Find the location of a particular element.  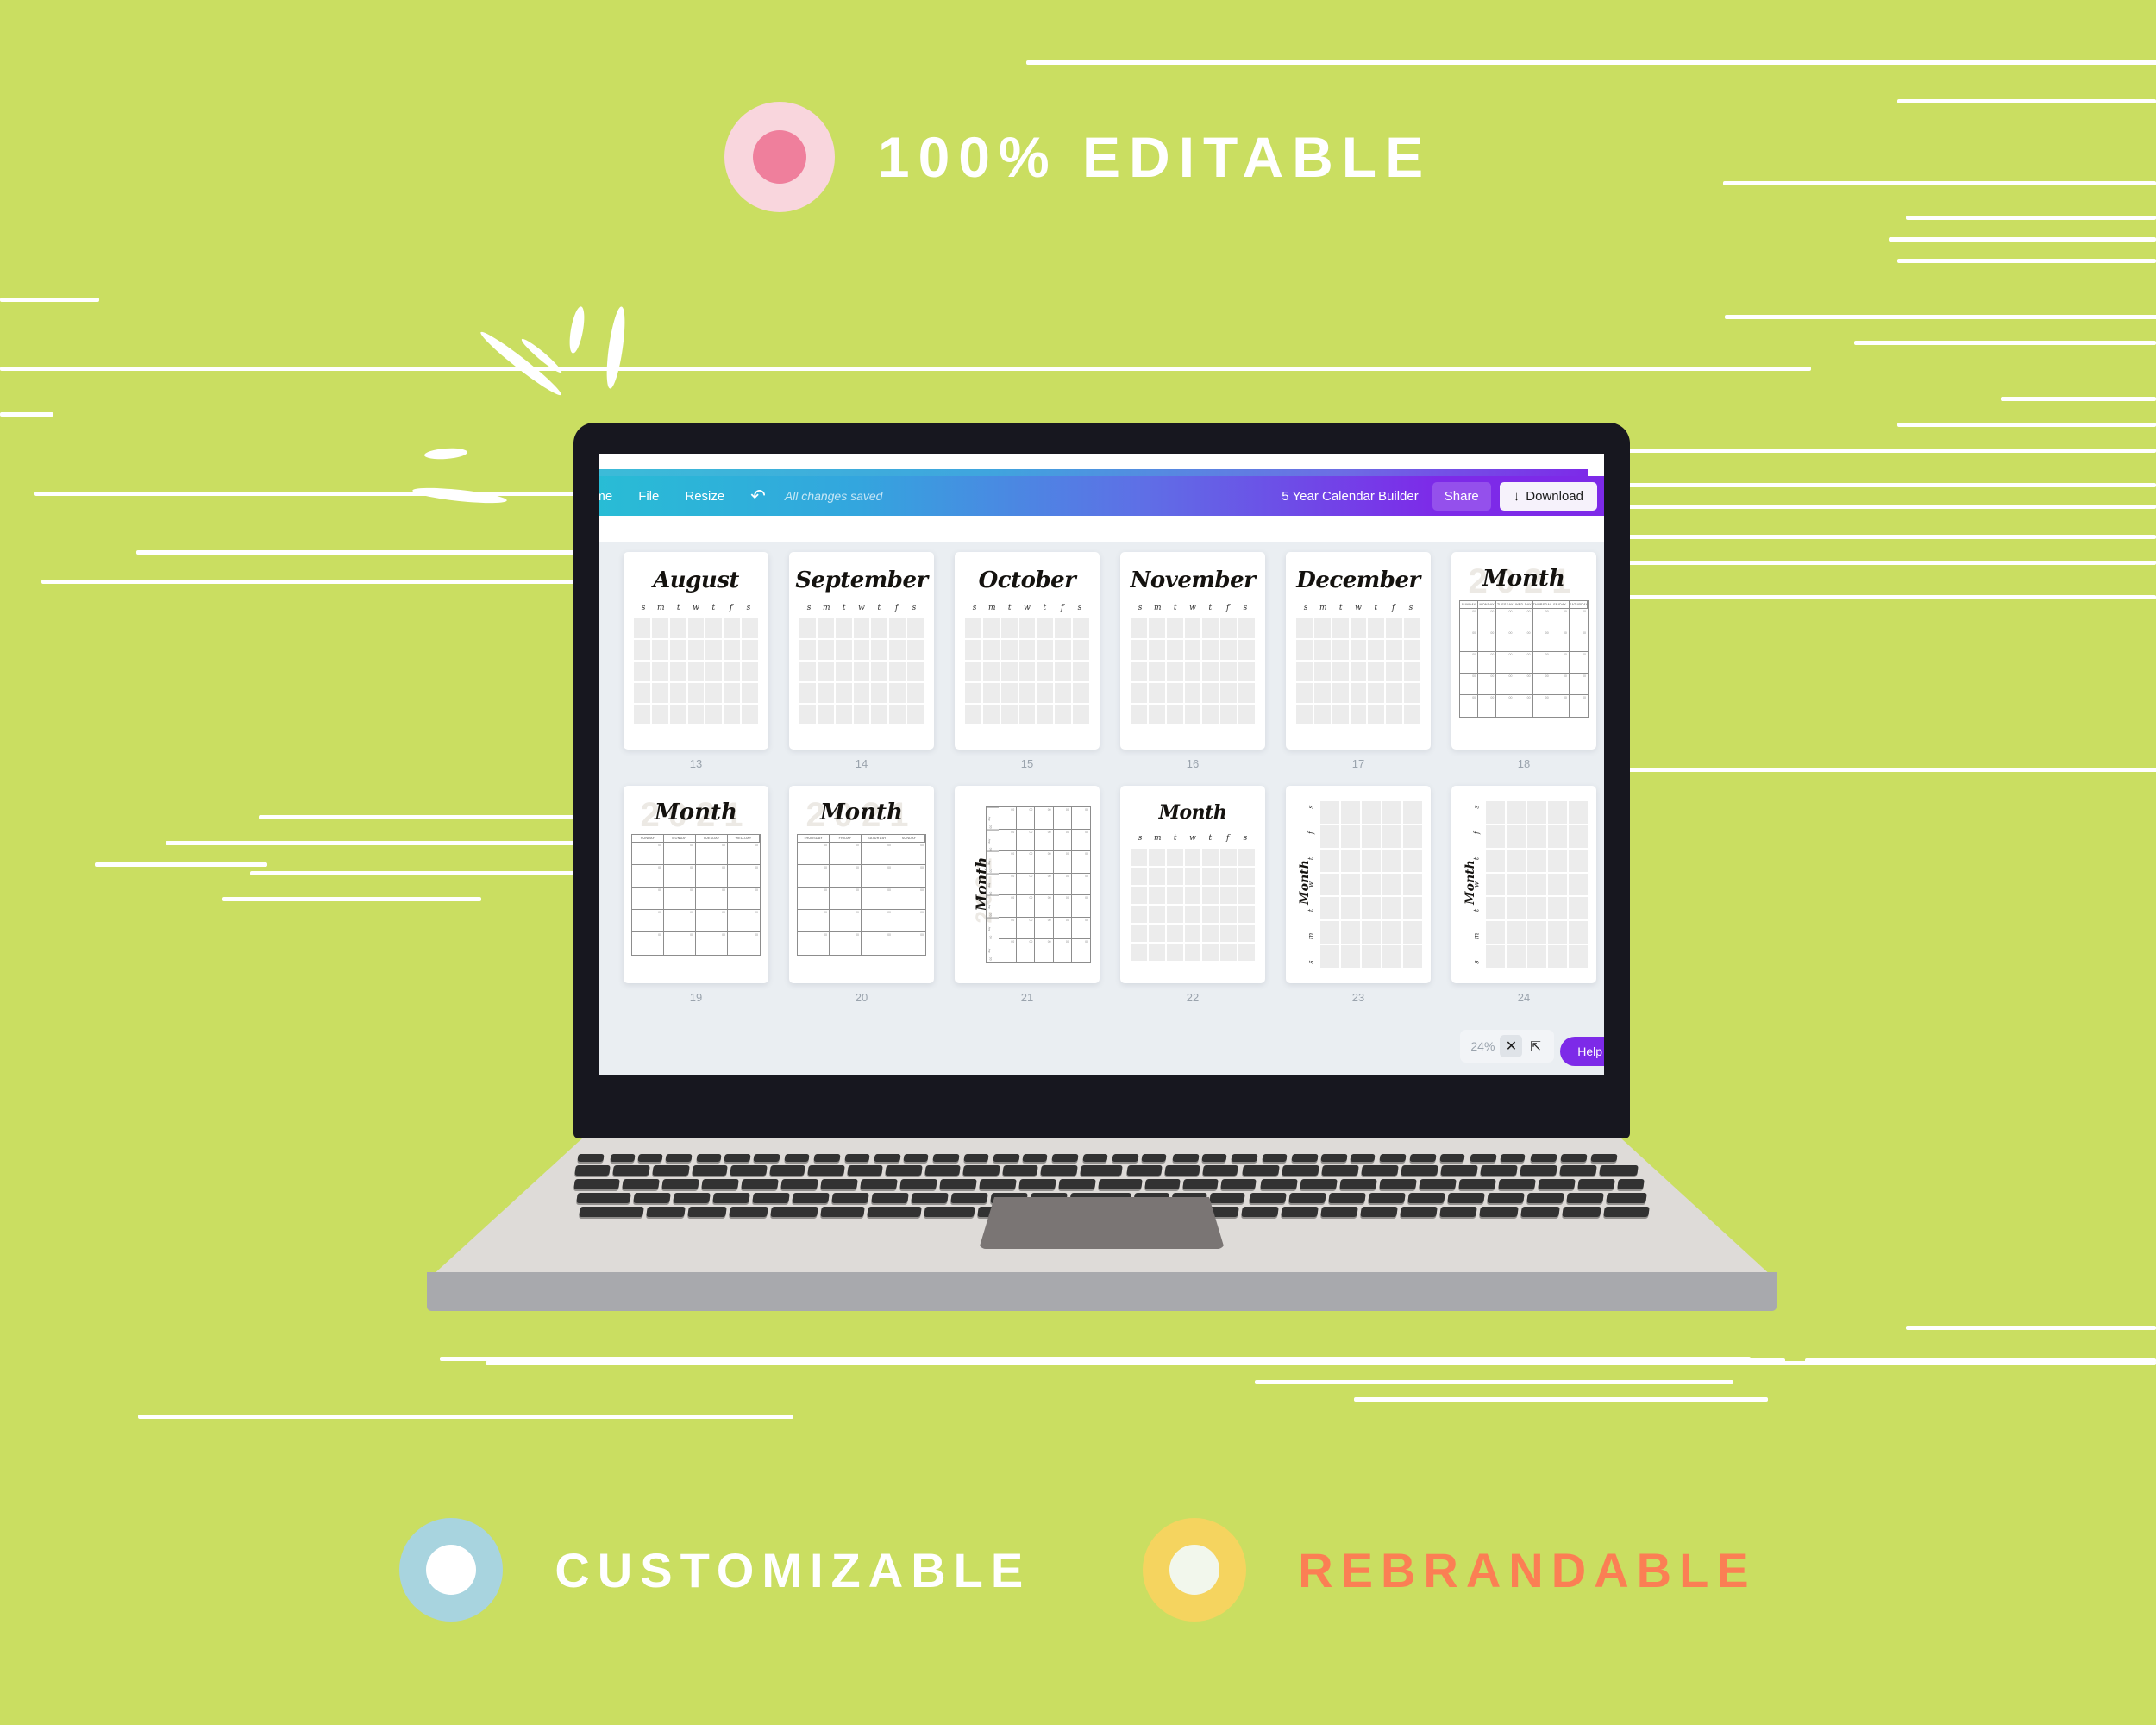

page-thumbnail: October s m t w t f s is located at coordinates (1027, 651).